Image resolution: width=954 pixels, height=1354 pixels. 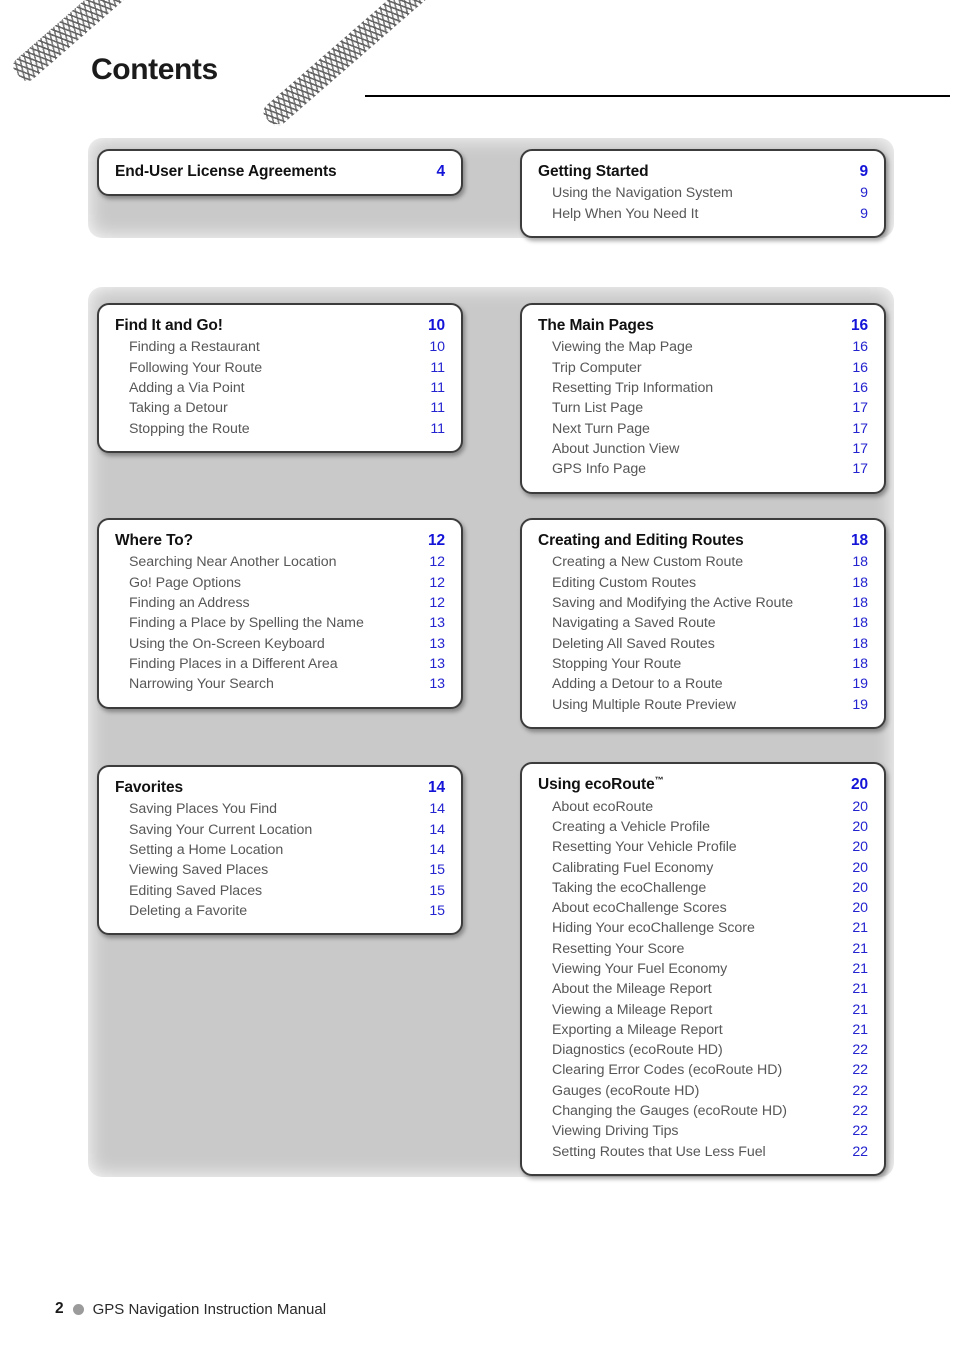 What do you see at coordinates (710, 1111) in the screenshot?
I see `toc-subitem: Changing the Gauges (ecoRoute HD) 22` at bounding box center [710, 1111].